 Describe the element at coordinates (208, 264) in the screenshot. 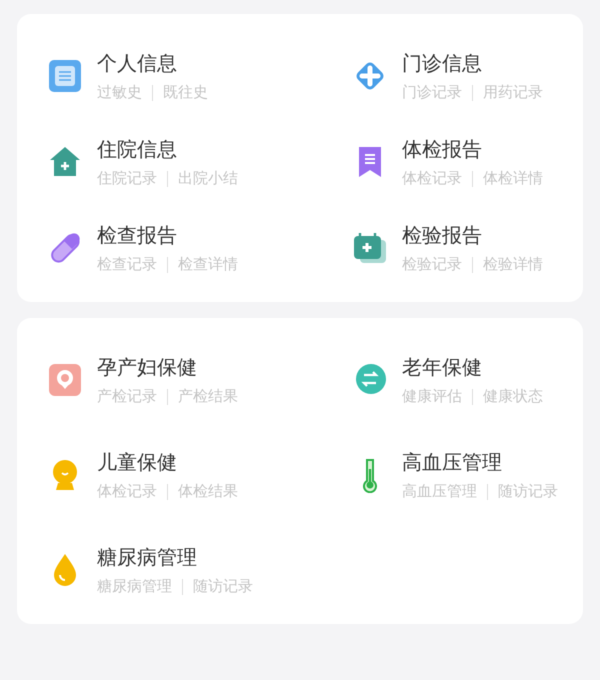

I see `sub-link: 检查详情` at that location.